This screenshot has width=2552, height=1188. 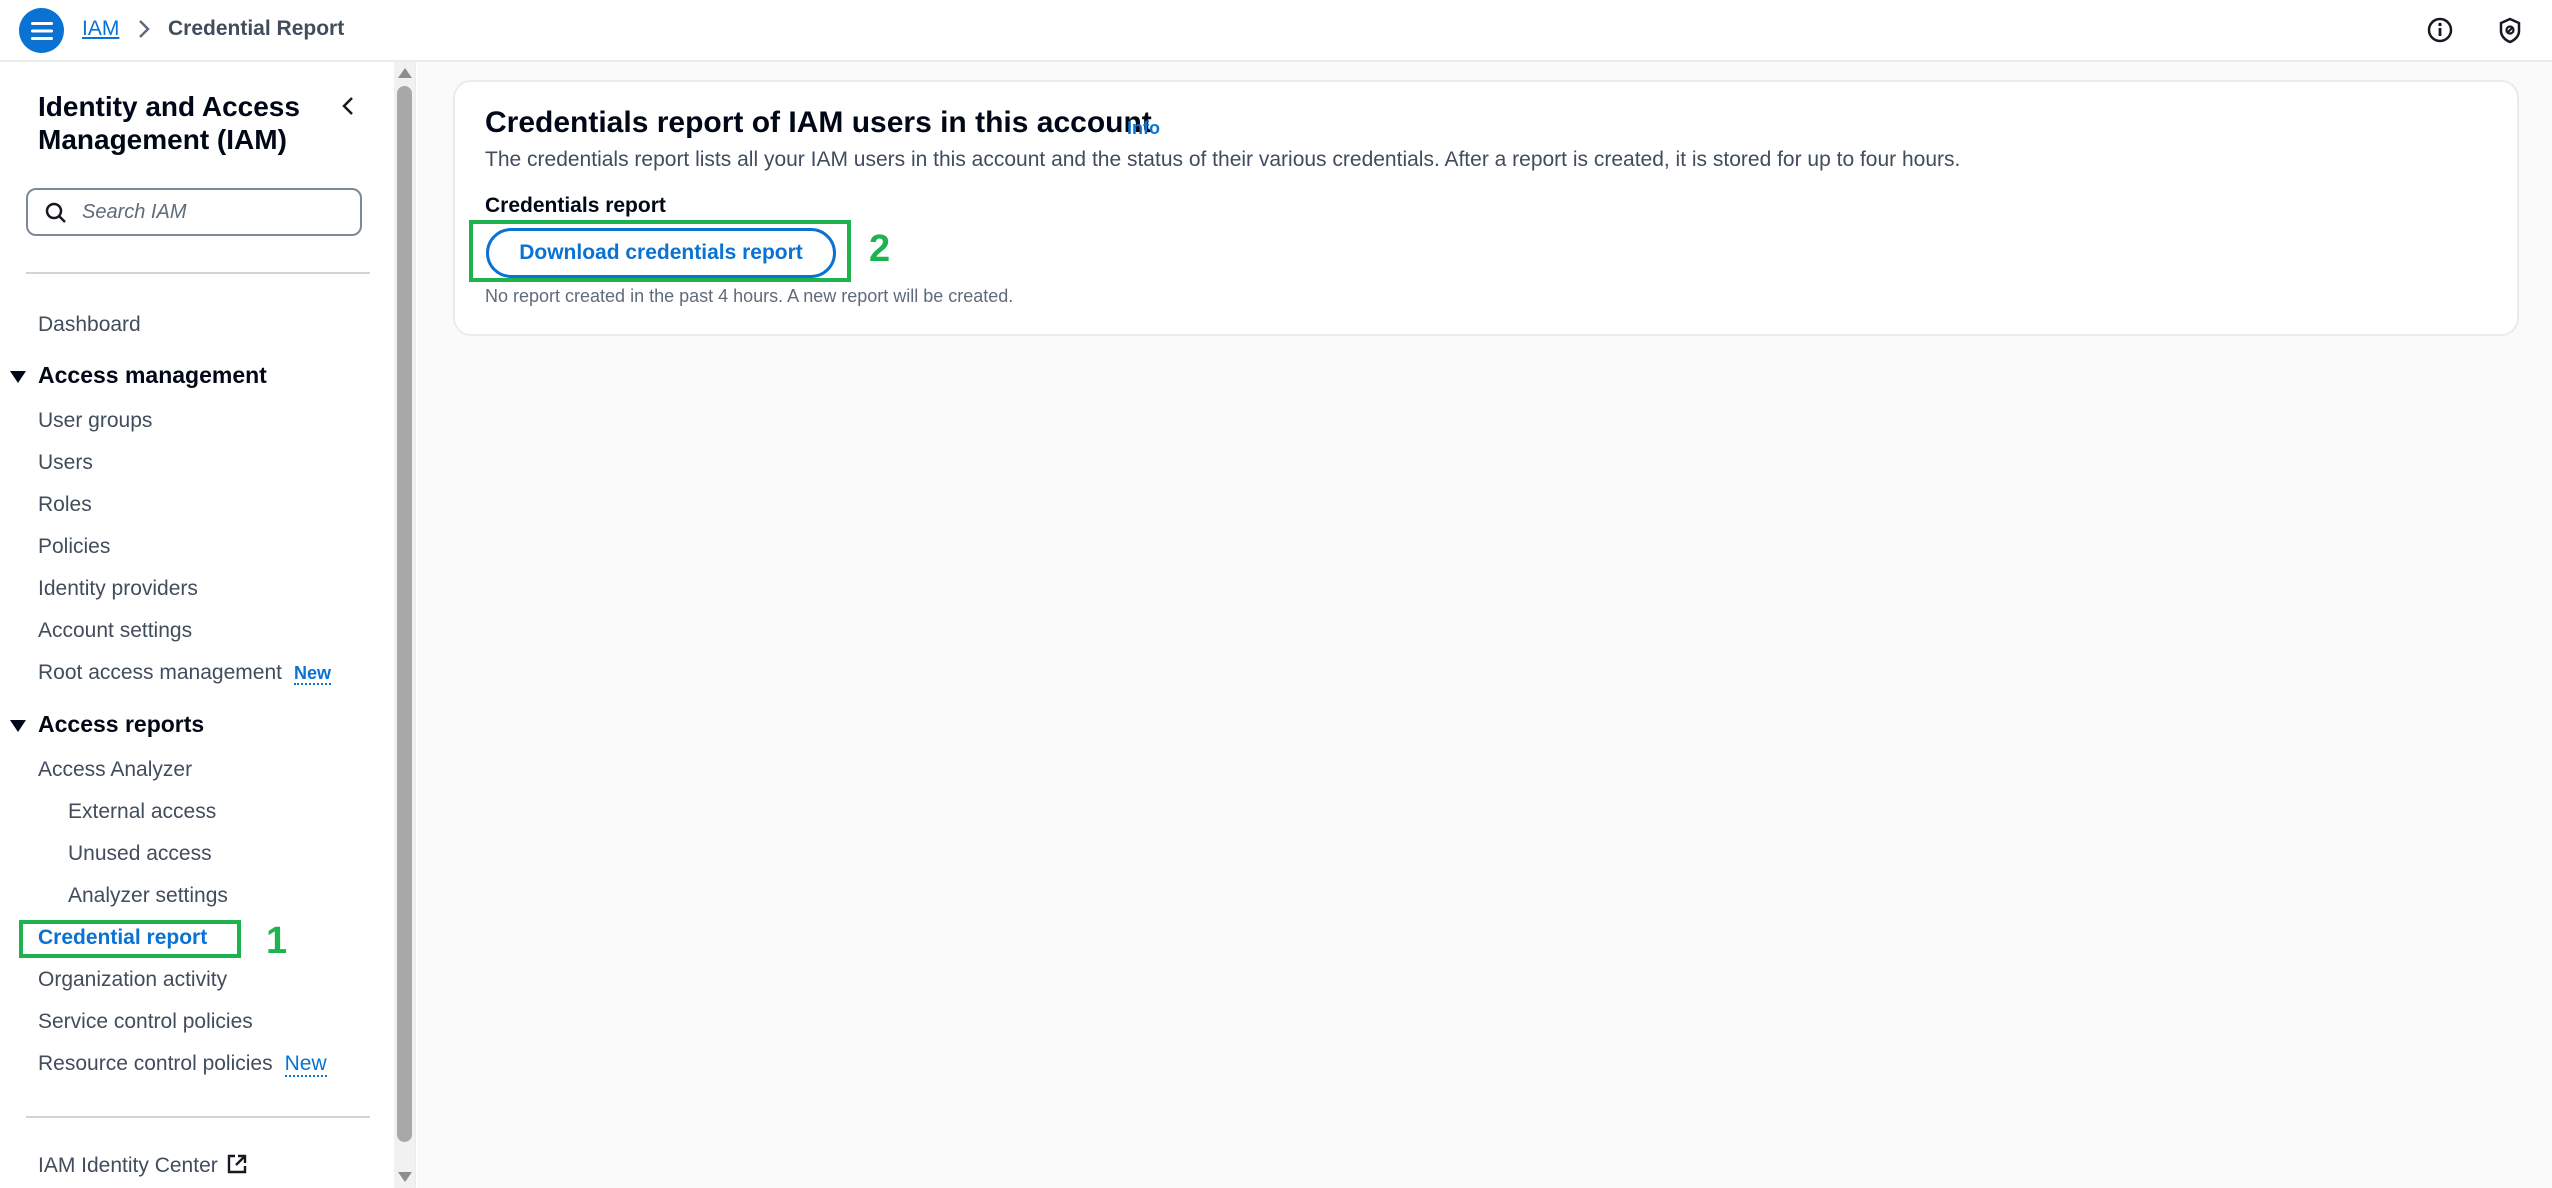 I want to click on search-field, so click(x=194, y=212).